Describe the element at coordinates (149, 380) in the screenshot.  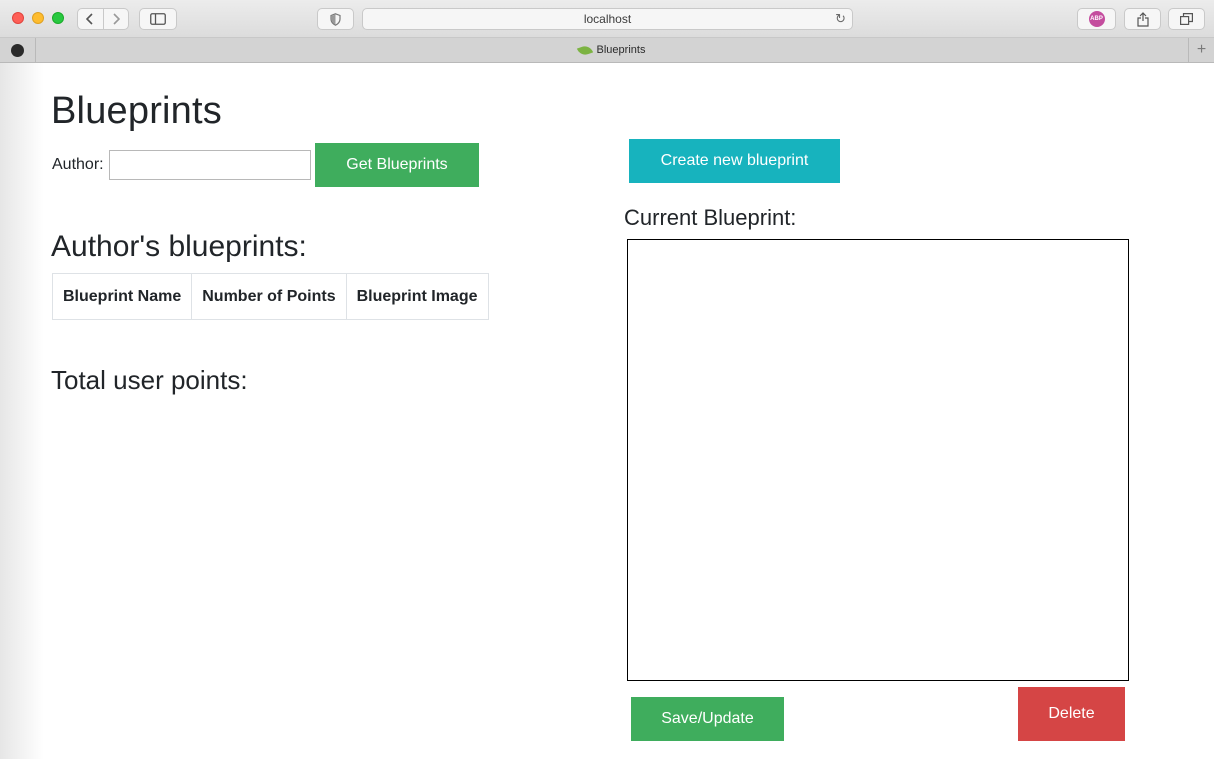
I see `total-user-points-heading: Total user points:` at that location.